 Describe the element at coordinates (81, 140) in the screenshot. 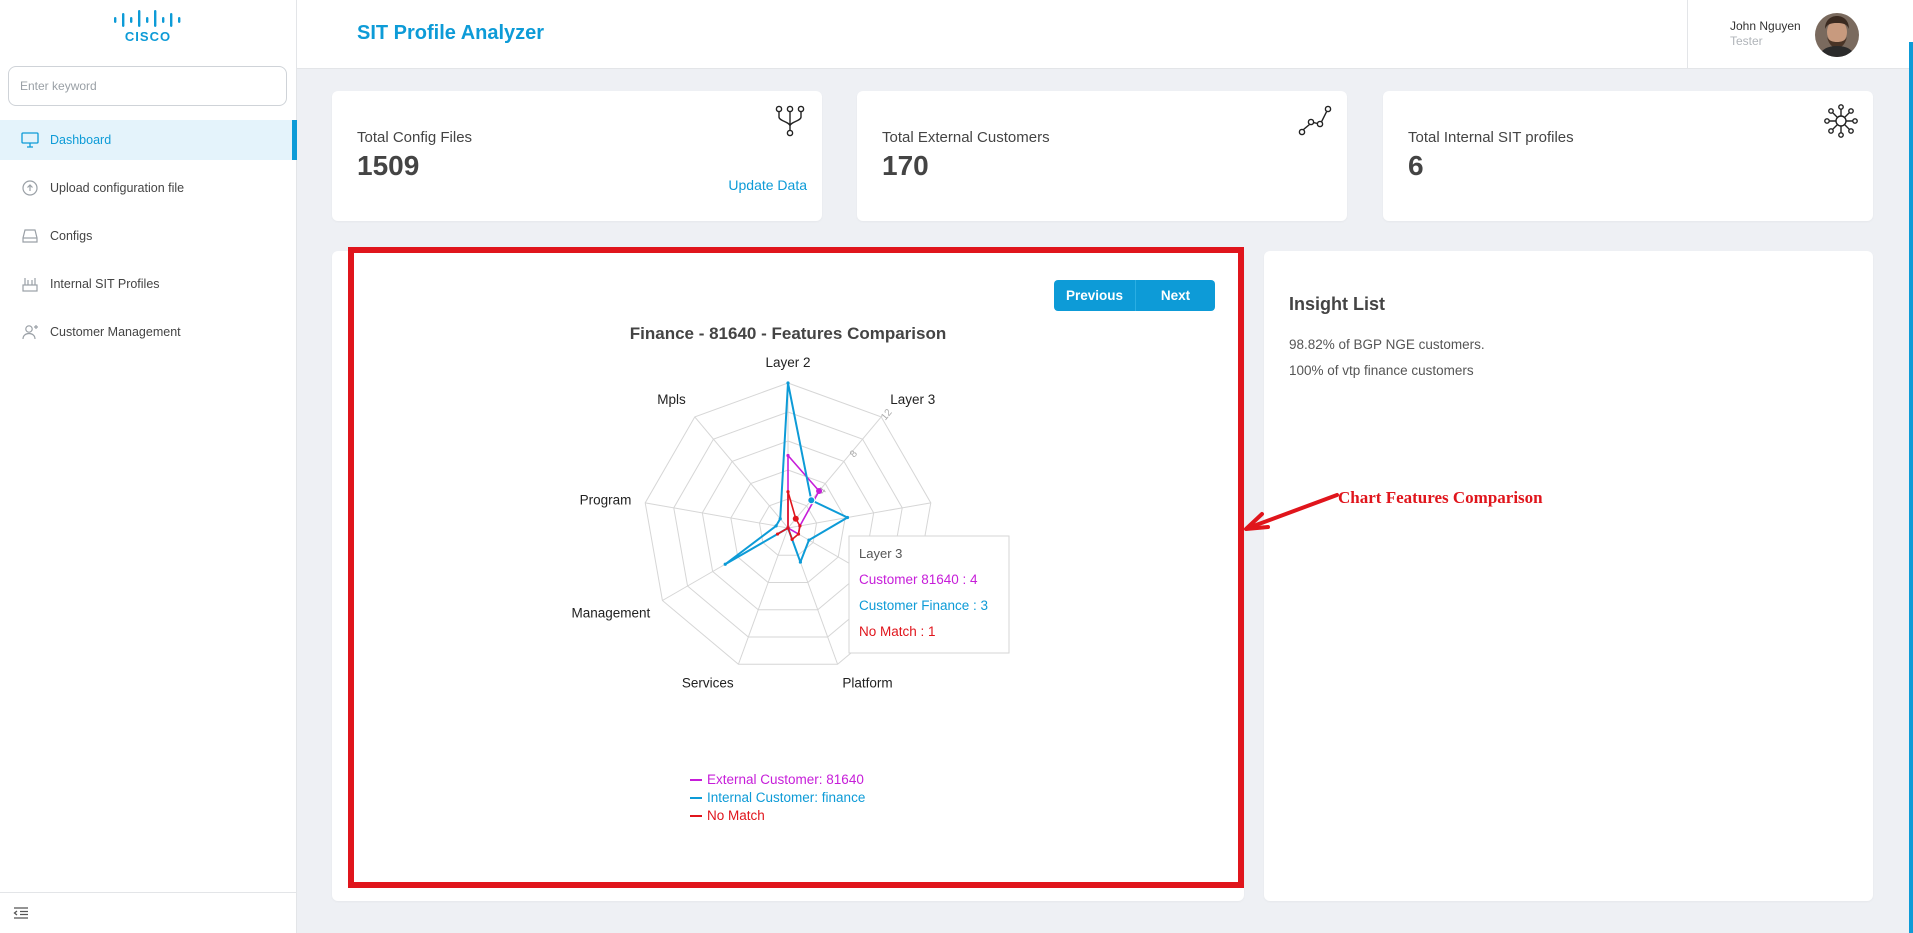

I see `sidebar-item-label: Dashboard` at that location.